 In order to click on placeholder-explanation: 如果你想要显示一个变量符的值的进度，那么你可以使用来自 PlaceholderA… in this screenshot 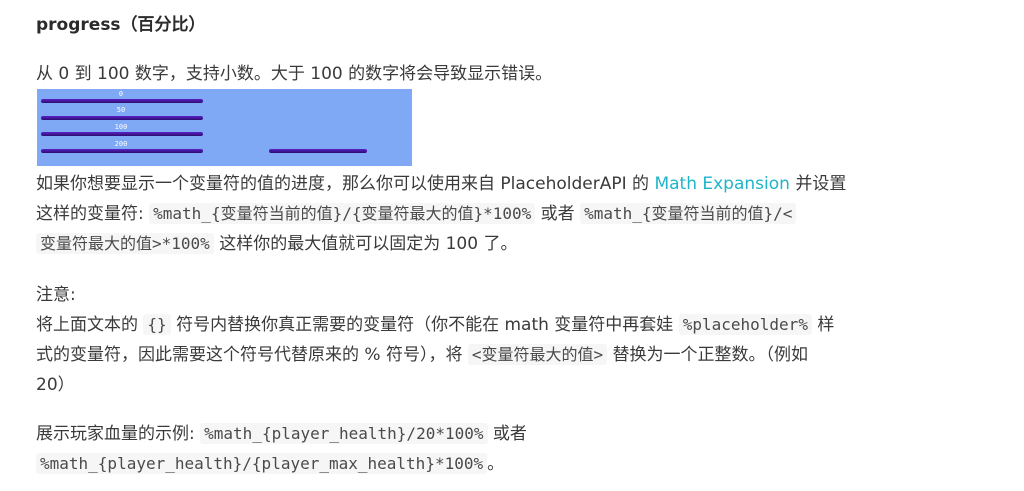, I will do `click(441, 214)`.